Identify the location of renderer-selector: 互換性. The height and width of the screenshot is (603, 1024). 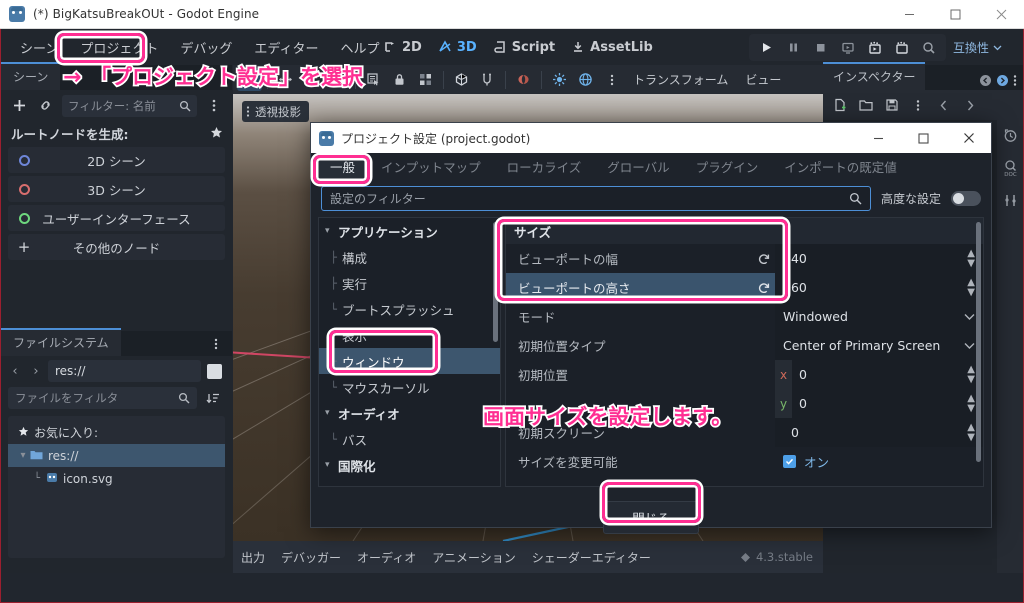
(977, 47).